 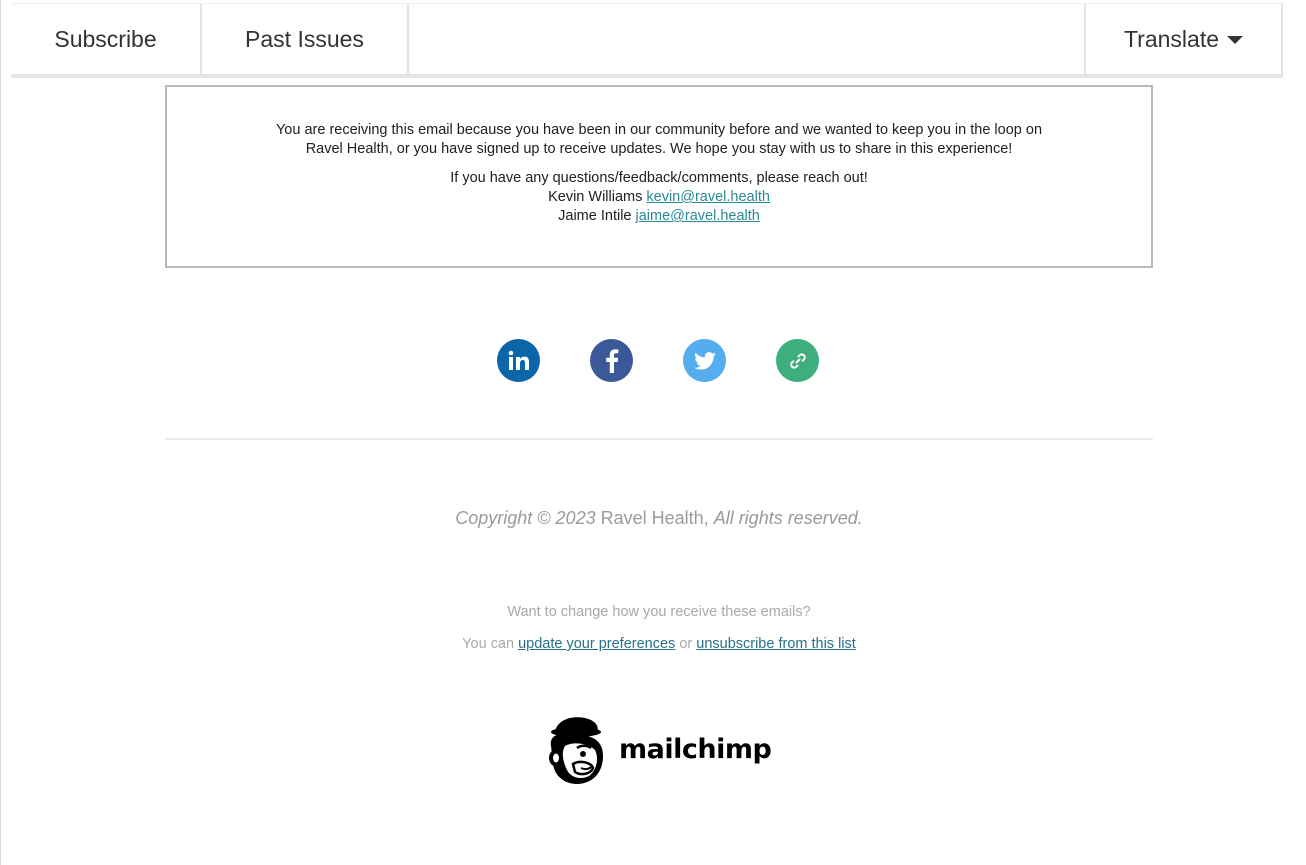 I want to click on translate-dropdown: Translate, so click(x=1183, y=39).